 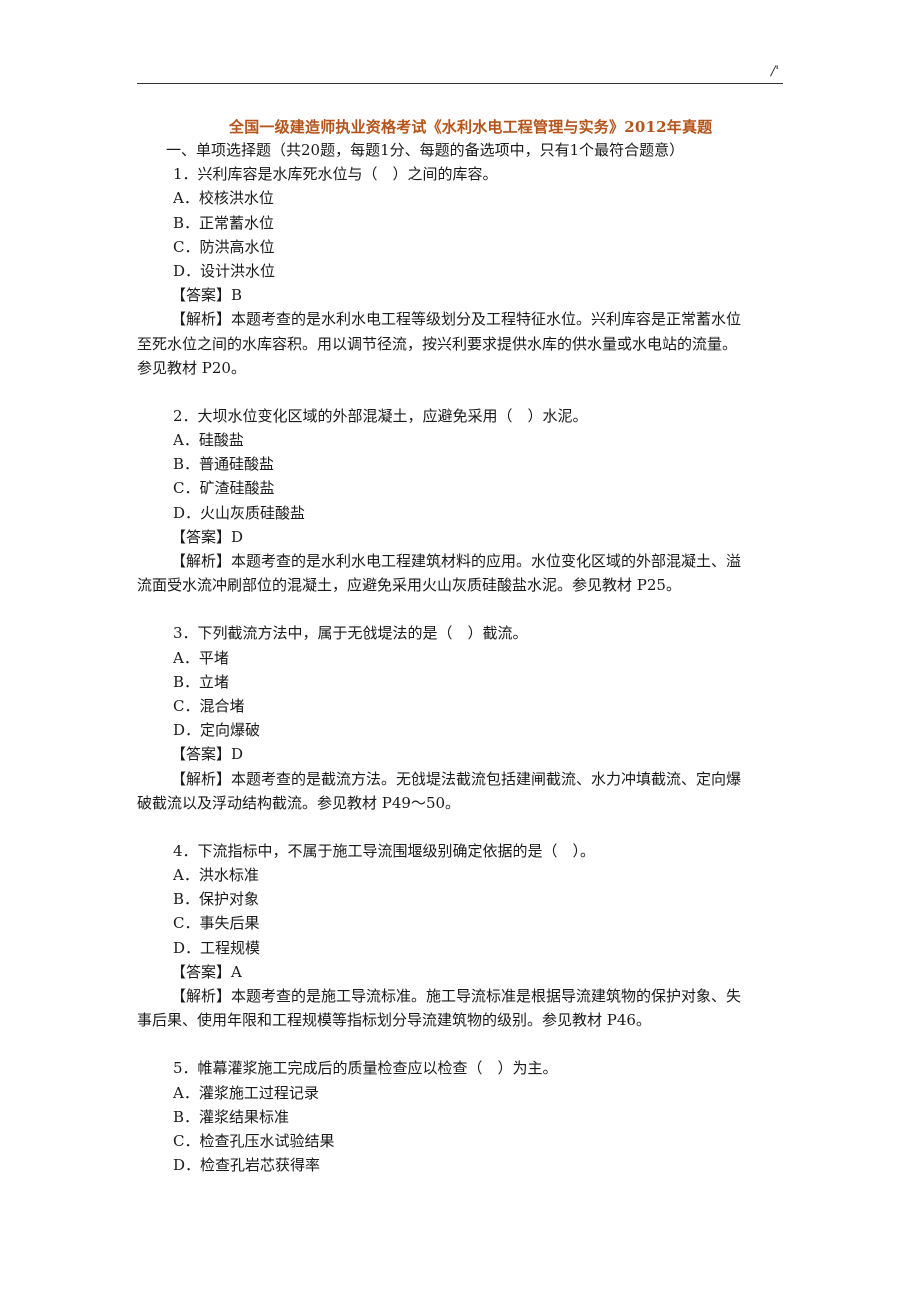 What do you see at coordinates (247, 1165) in the screenshot?
I see `answer-option: D．检查孔岩芯获得率` at bounding box center [247, 1165].